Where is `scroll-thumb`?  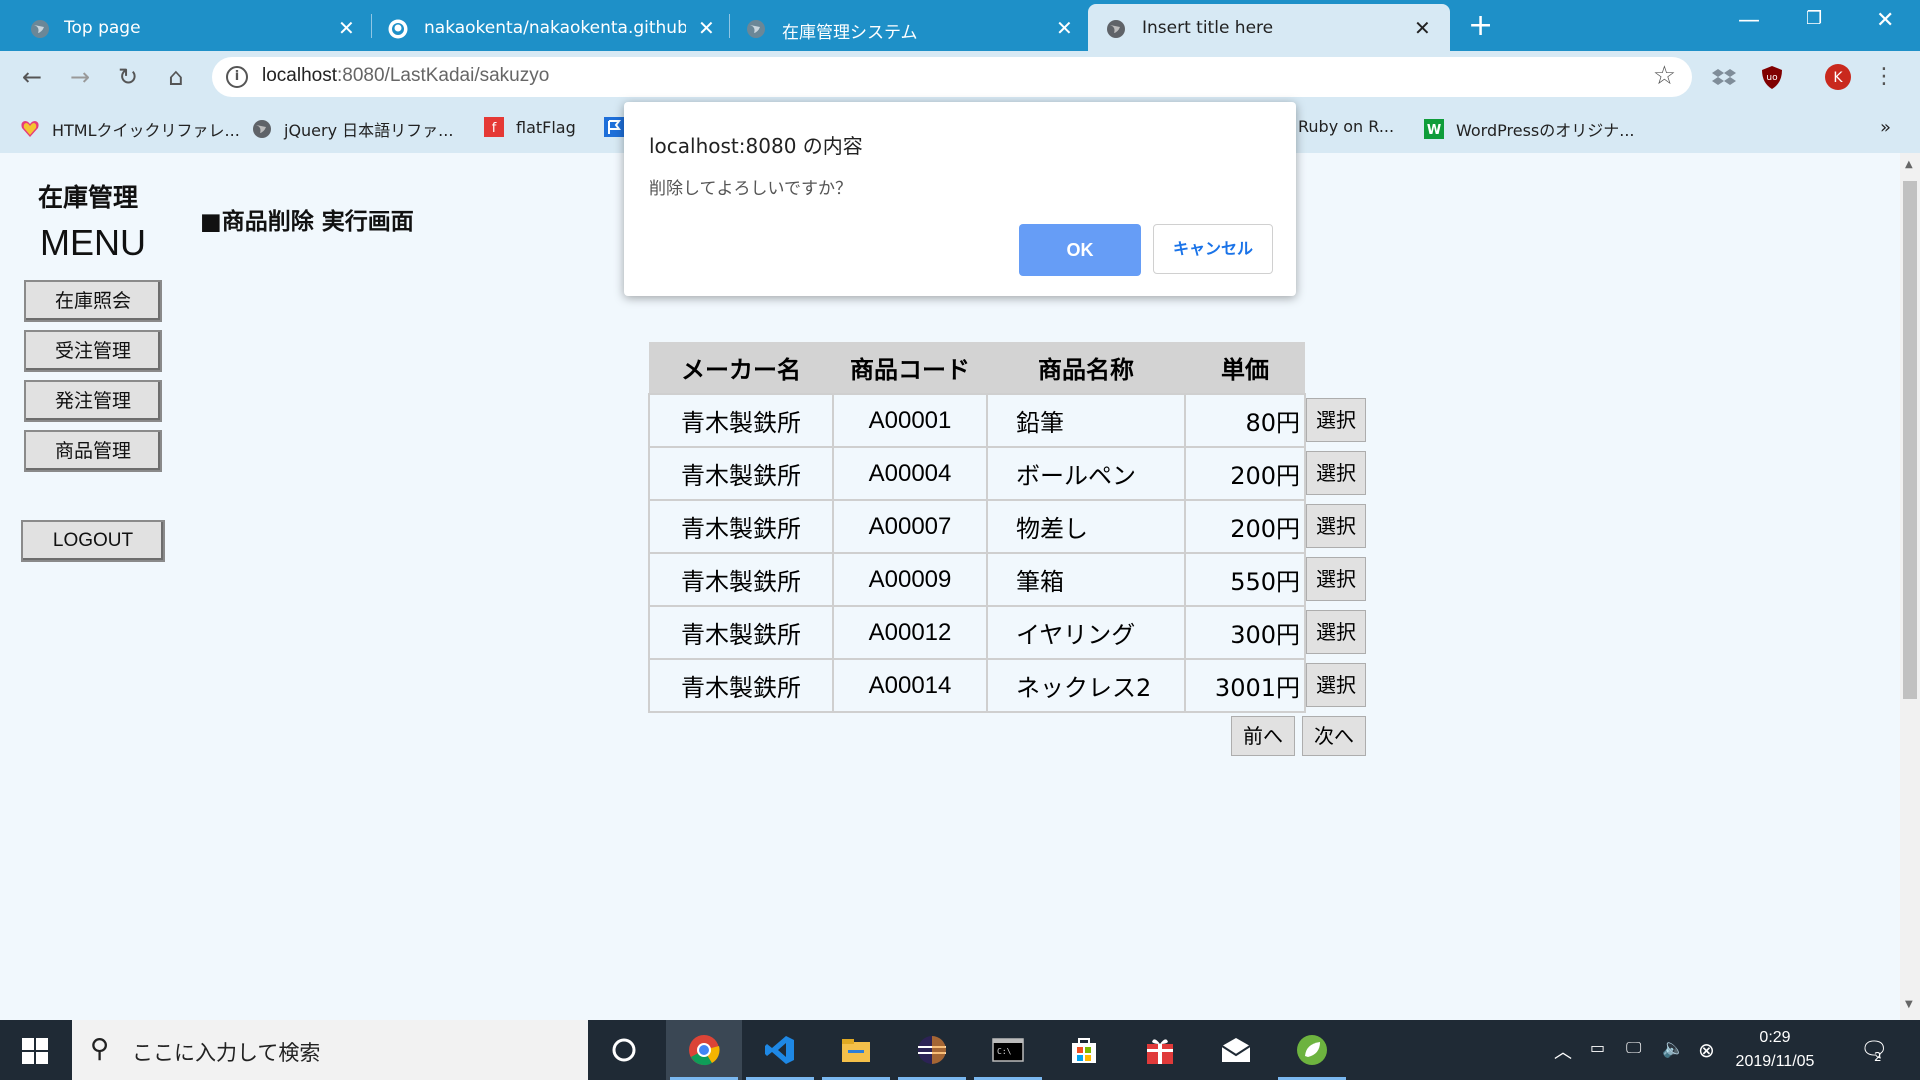 scroll-thumb is located at coordinates (1910, 440).